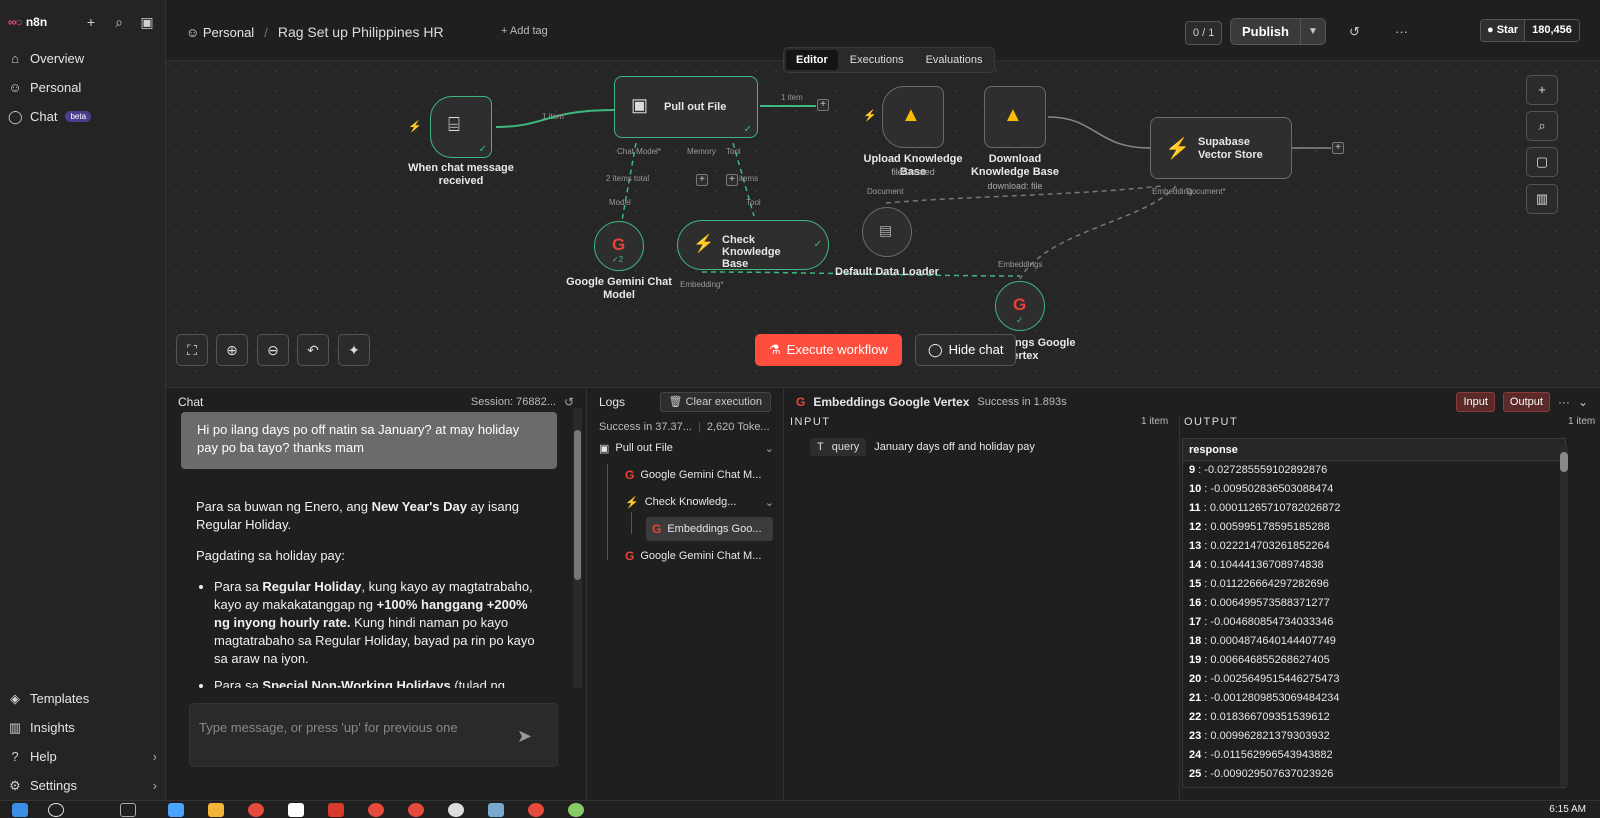 The height and width of the screenshot is (818, 1600). Describe the element at coordinates (913, 117) in the screenshot. I see `node-upload-knowledge-base: ▲` at that location.